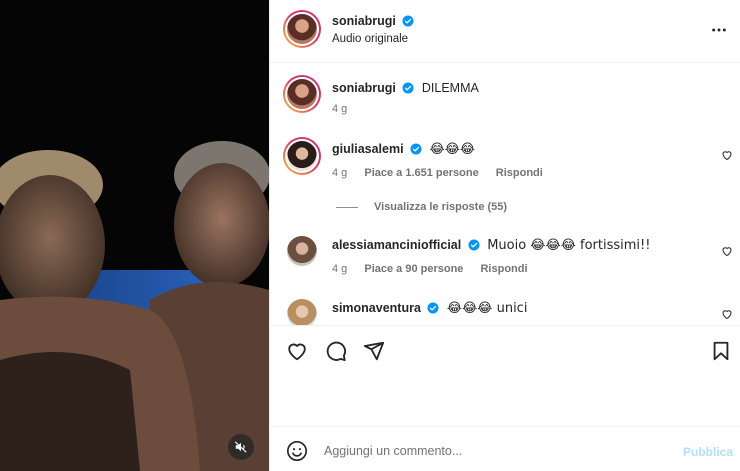 The width and height of the screenshot is (740, 471). What do you see at coordinates (441, 207) in the screenshot?
I see `view-replies-label: Visualizza le risposte (55)` at bounding box center [441, 207].